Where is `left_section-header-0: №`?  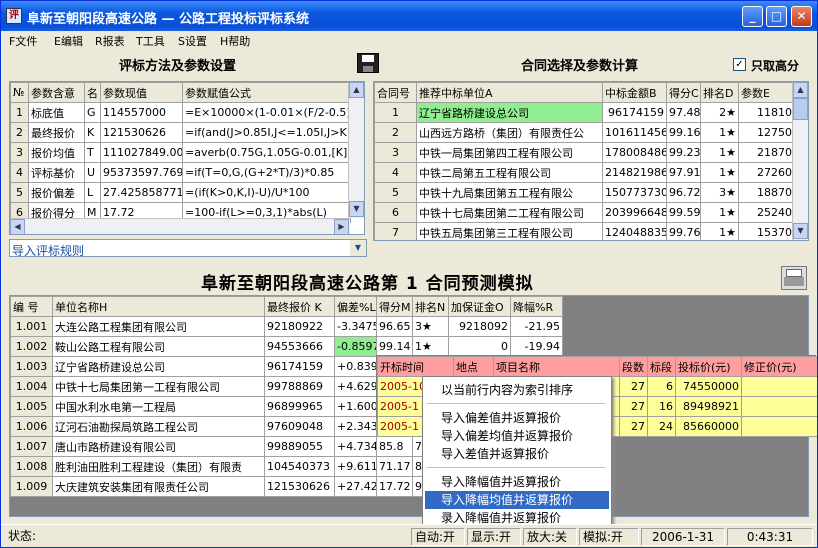 left_section-header-0: № is located at coordinates (19, 92).